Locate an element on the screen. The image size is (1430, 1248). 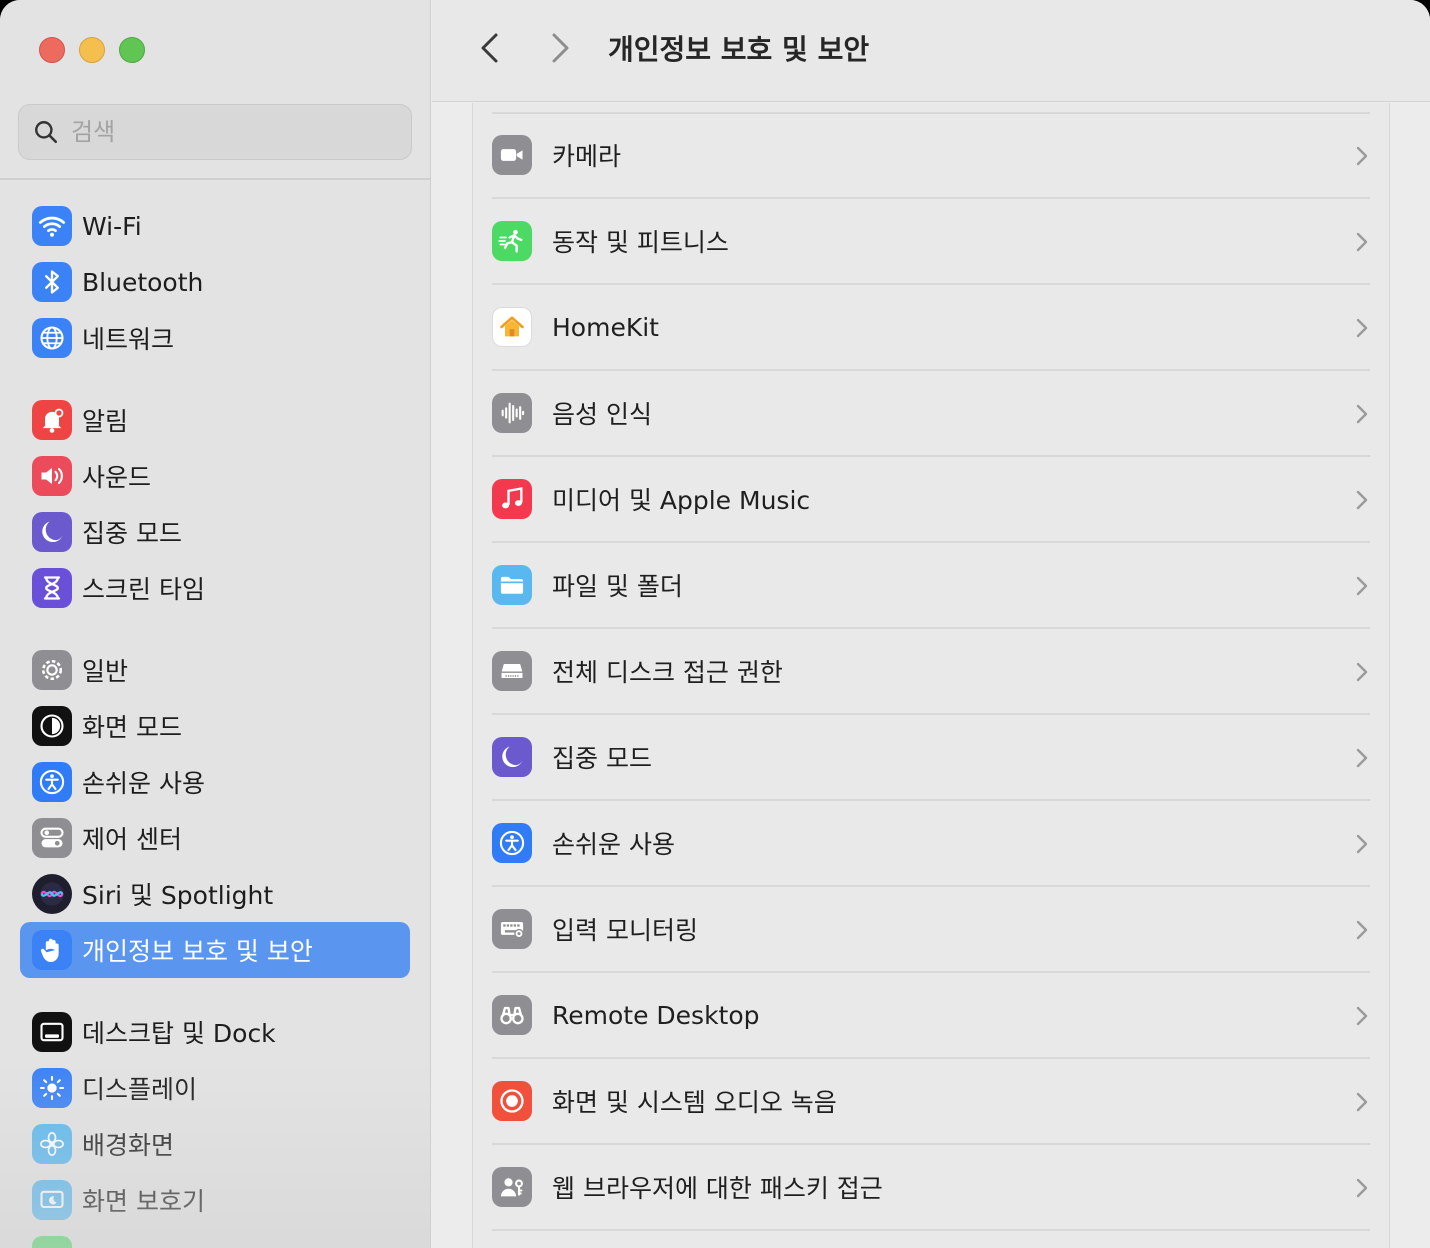
row-label: 전체 디스크 접근 권한 is located at coordinates (667, 672).